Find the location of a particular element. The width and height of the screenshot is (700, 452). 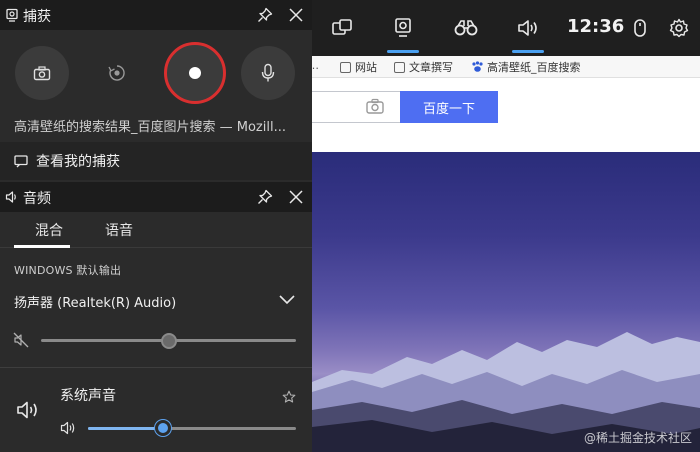

search-area: 百度一下 is located at coordinates (506, 115).